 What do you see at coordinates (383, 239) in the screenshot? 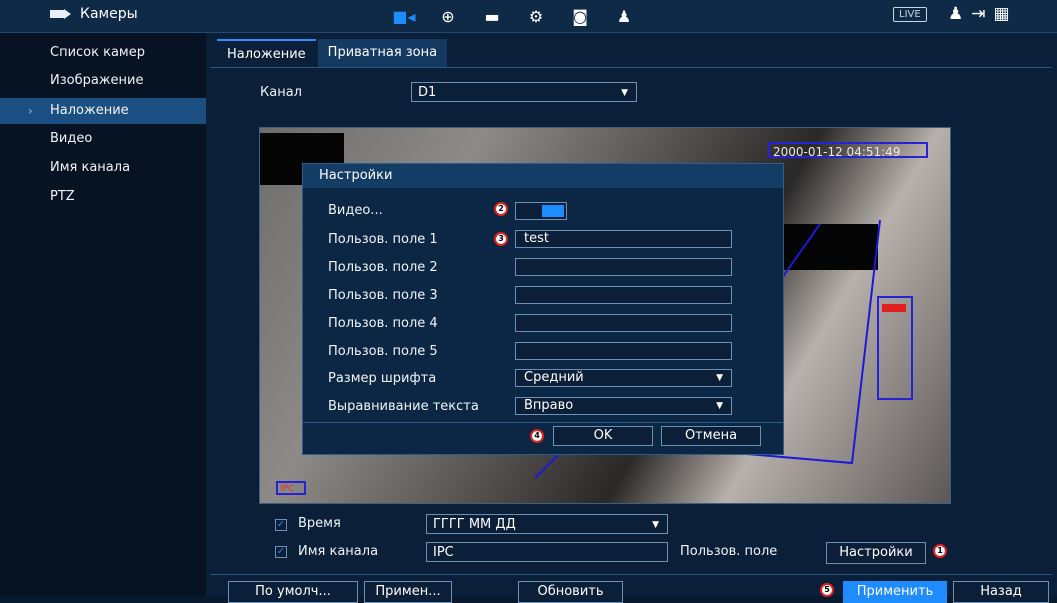
I see `custom-field-1-label: Пользов. поле 1` at bounding box center [383, 239].